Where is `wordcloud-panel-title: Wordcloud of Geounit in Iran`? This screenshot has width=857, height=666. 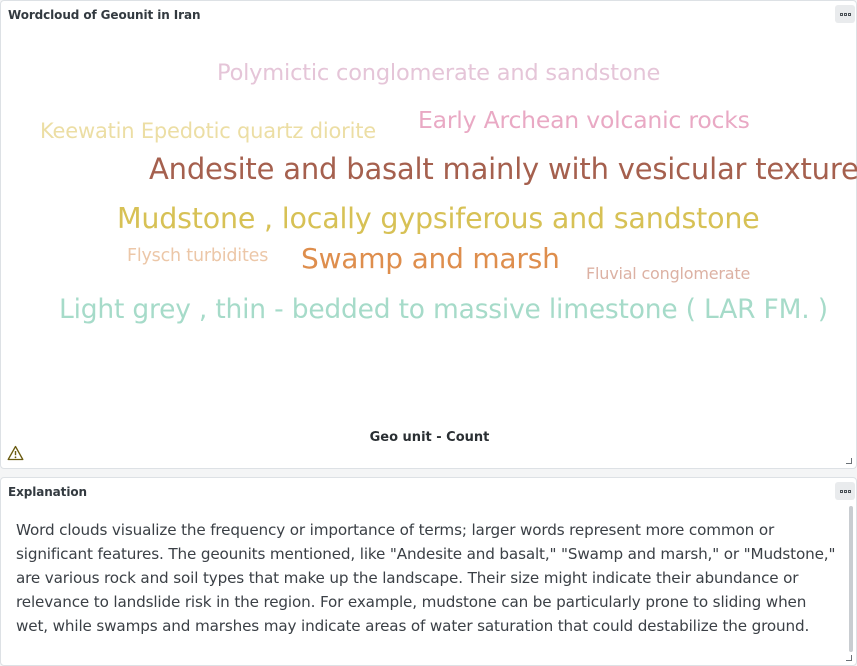 wordcloud-panel-title: Wordcloud of Geounit in Iran is located at coordinates (104, 15).